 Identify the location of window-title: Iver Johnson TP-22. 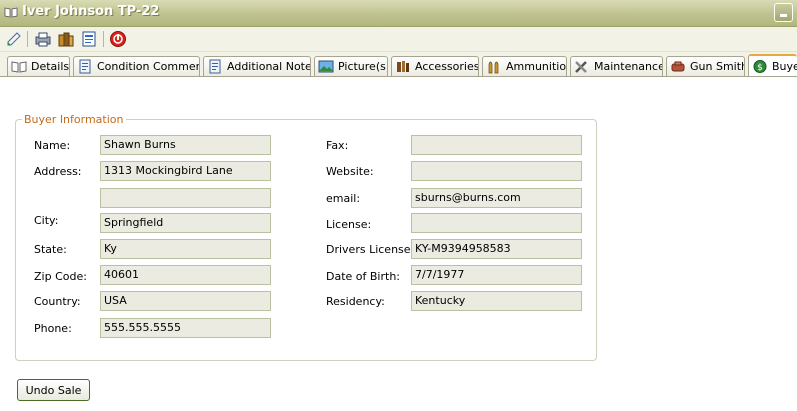
(91, 11).